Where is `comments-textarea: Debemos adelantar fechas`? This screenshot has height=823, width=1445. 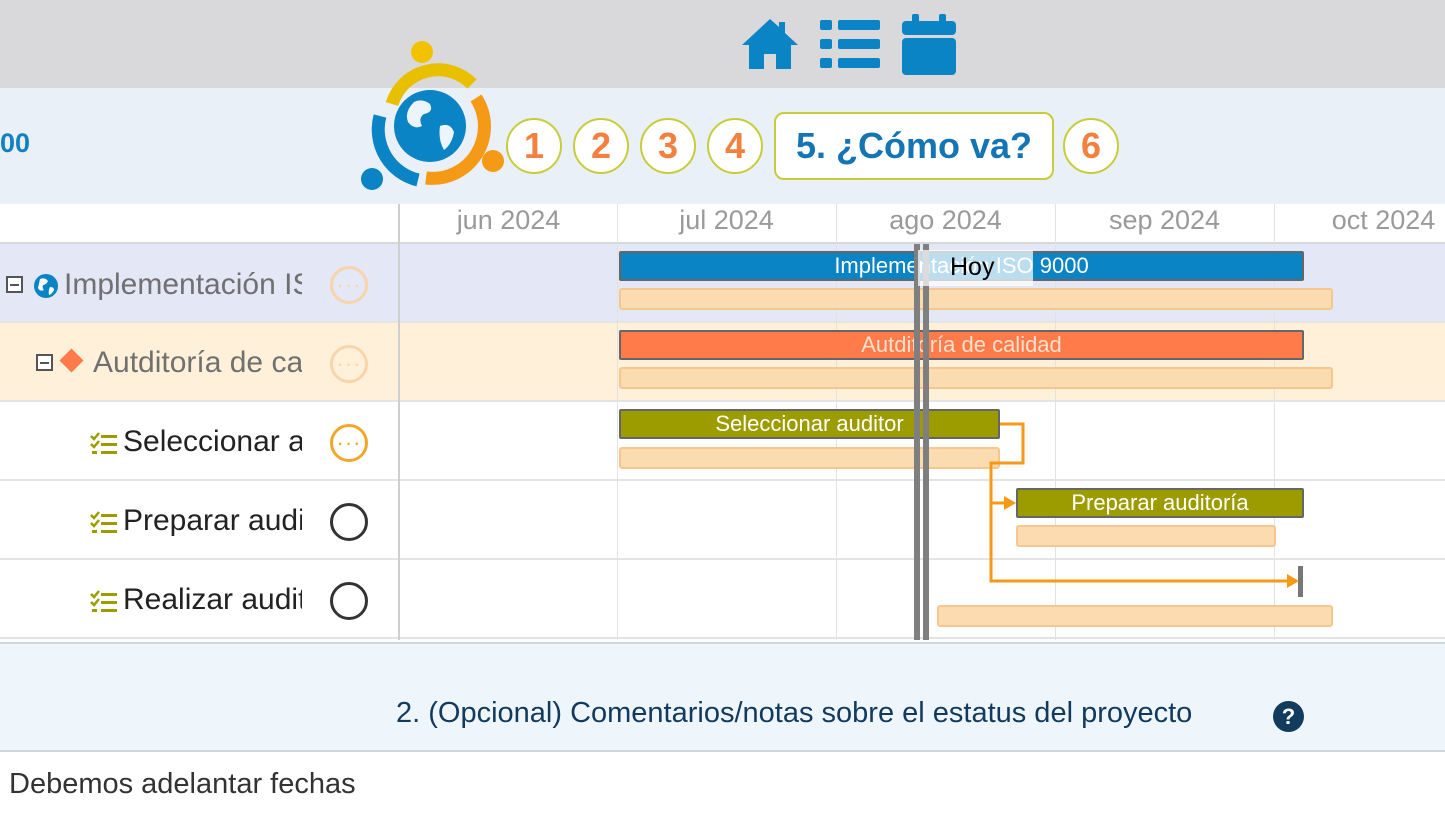 comments-textarea: Debemos adelantar fechas is located at coordinates (182, 784).